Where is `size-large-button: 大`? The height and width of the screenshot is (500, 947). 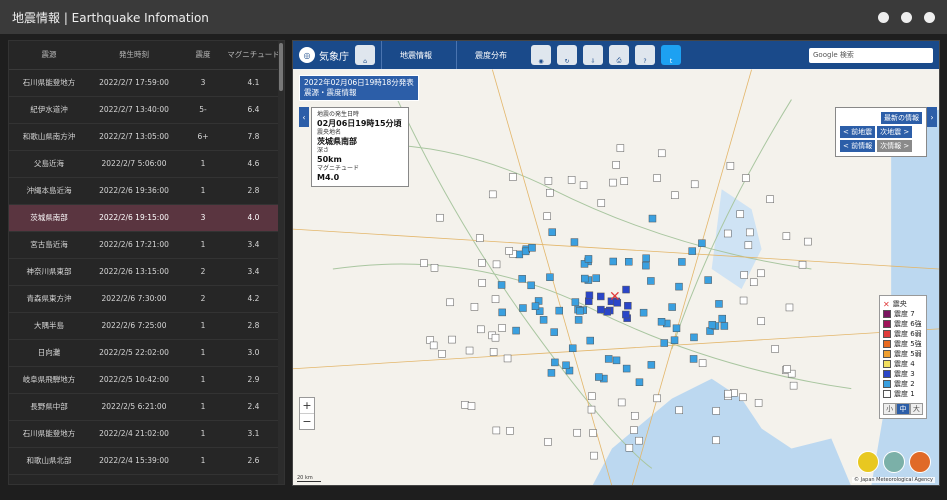
size-large-button: 大 is located at coordinates (916, 409).